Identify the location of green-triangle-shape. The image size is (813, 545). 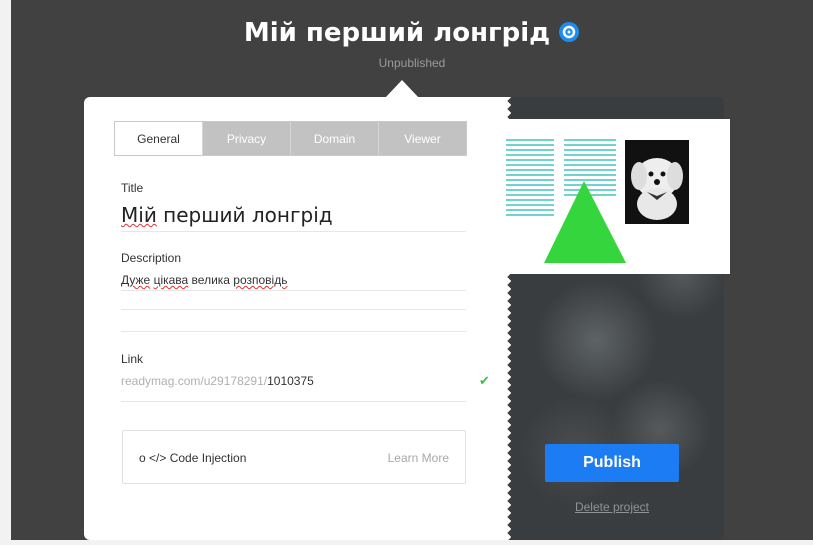
(585, 222).